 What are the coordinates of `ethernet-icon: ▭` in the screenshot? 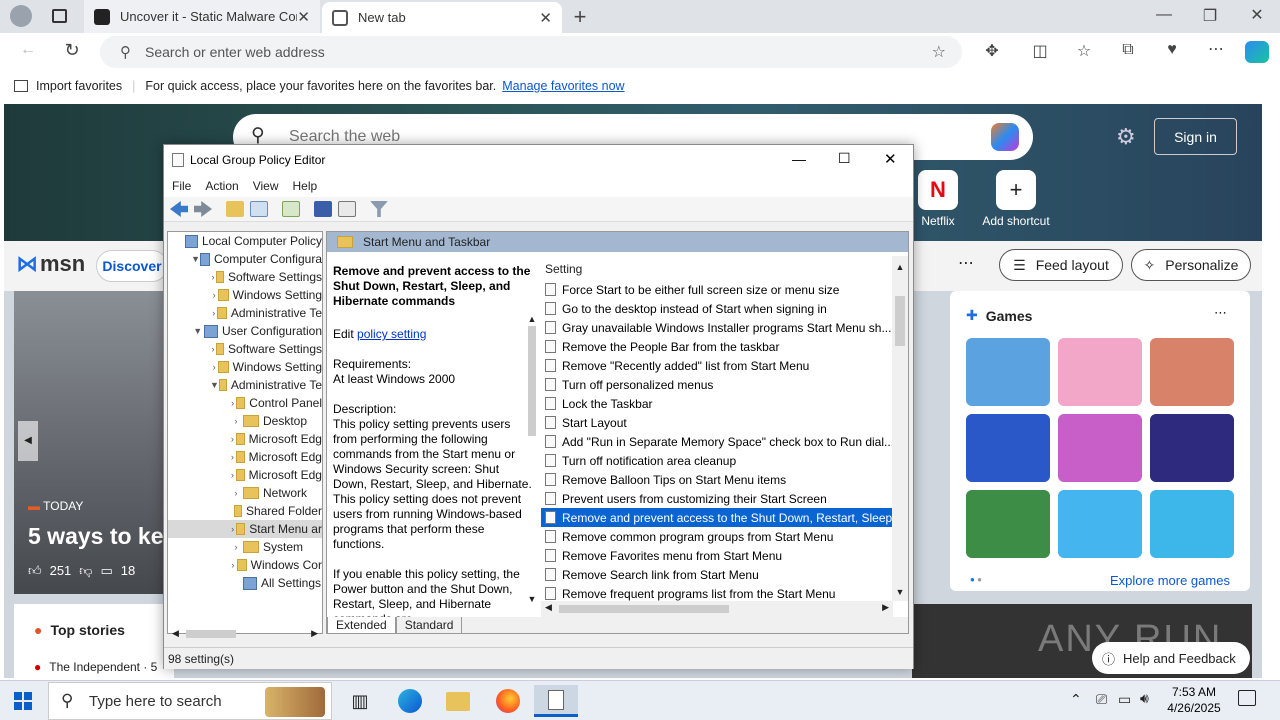 It's located at (1124, 699).